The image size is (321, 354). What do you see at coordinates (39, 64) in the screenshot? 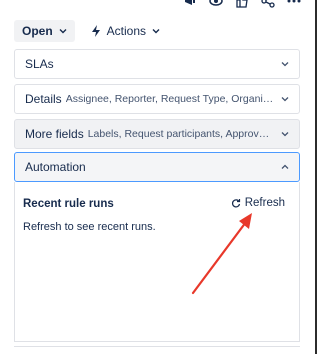
I see `slas-title: SLAs` at bounding box center [39, 64].